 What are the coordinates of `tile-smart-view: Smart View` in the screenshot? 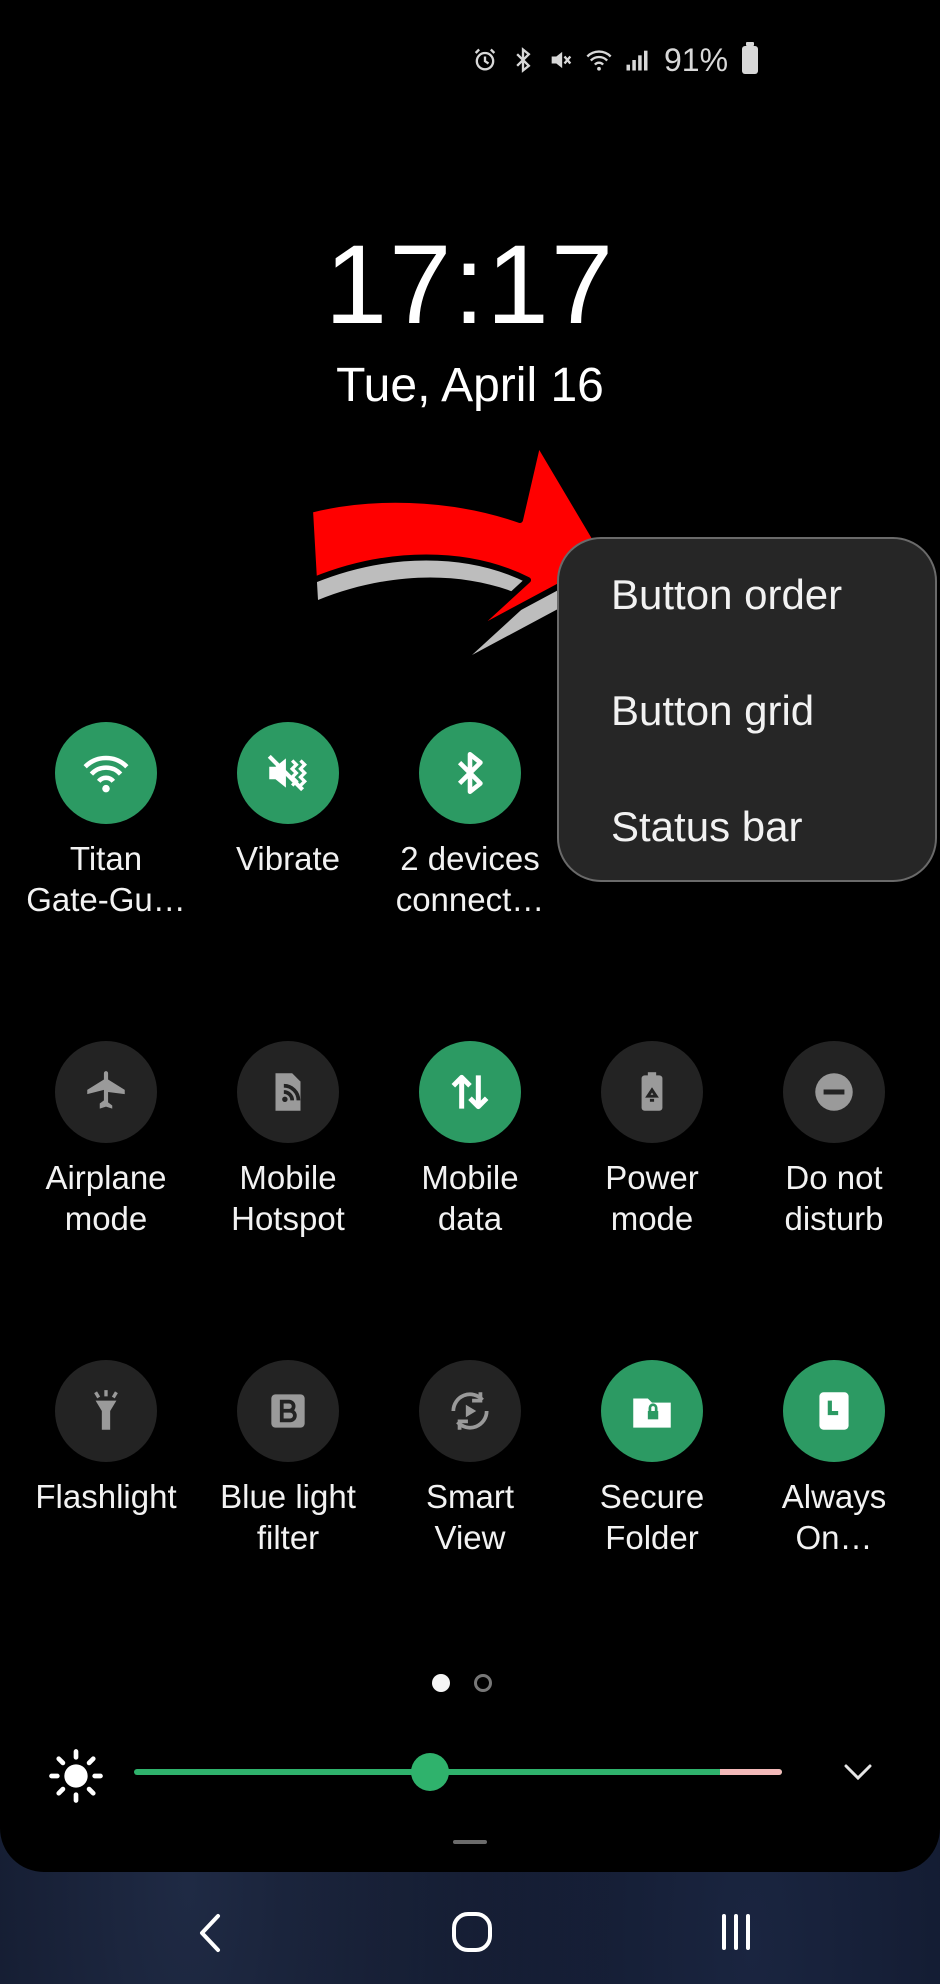 It's located at (470, 1459).